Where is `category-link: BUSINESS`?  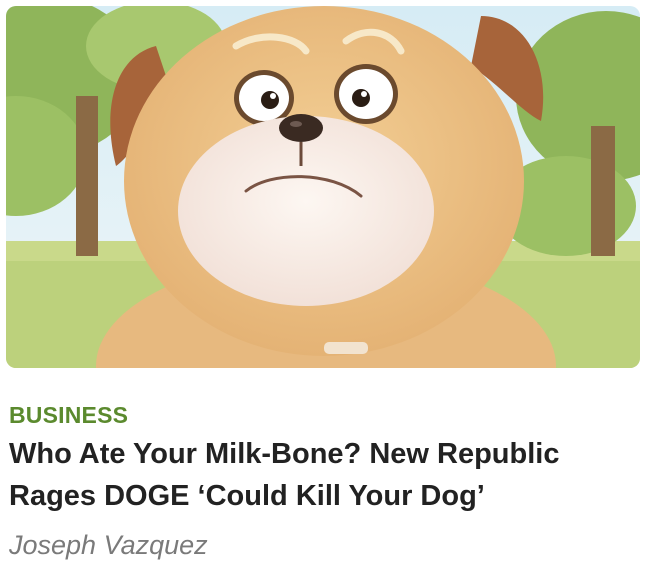 category-link: BUSINESS is located at coordinates (68, 415).